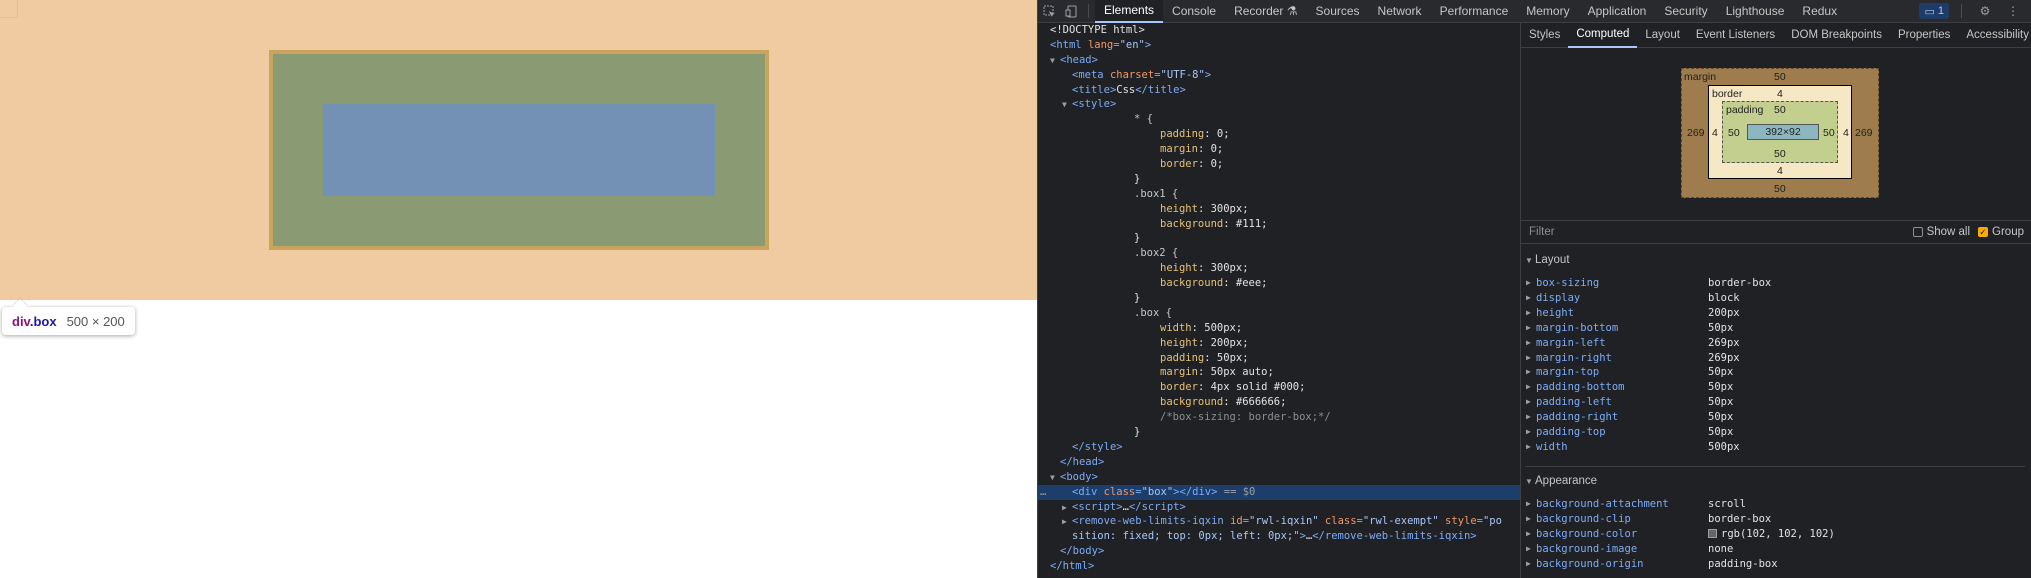 Image resolution: width=2031 pixels, height=578 pixels. I want to click on tab-computed: Computed, so click(1603, 35).